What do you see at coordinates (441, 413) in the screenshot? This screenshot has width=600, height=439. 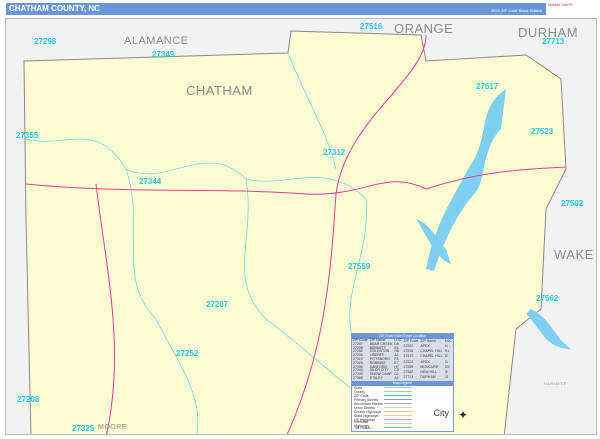 I see `city-symbol: City` at bounding box center [441, 413].